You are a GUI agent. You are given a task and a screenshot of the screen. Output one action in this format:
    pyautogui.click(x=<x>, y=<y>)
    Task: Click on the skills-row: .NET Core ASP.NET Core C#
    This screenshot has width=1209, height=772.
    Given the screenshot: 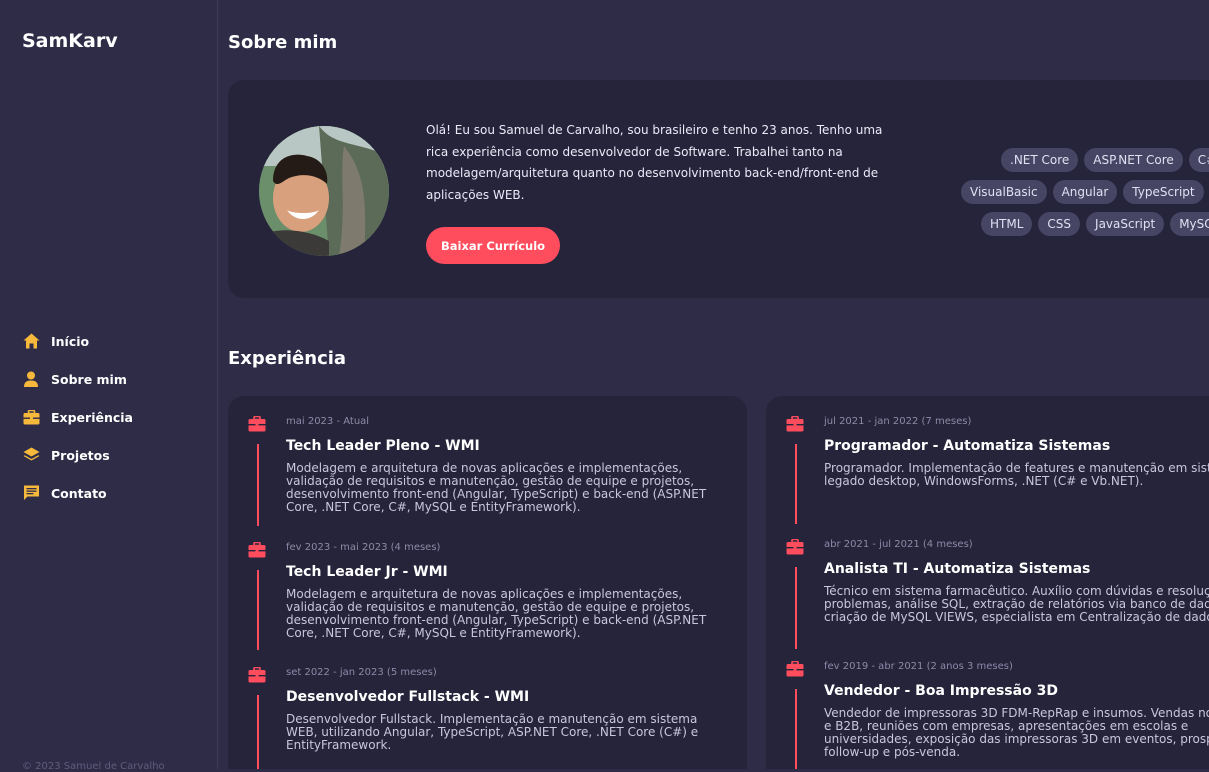 What is the action you would take?
    pyautogui.click(x=1105, y=160)
    